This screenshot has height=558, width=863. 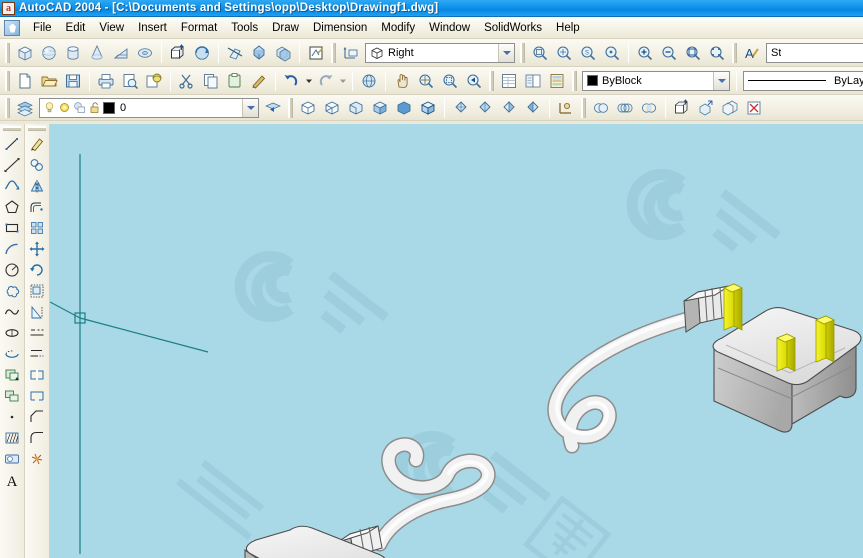 I want to click on menu-draw: Draw, so click(x=285, y=28).